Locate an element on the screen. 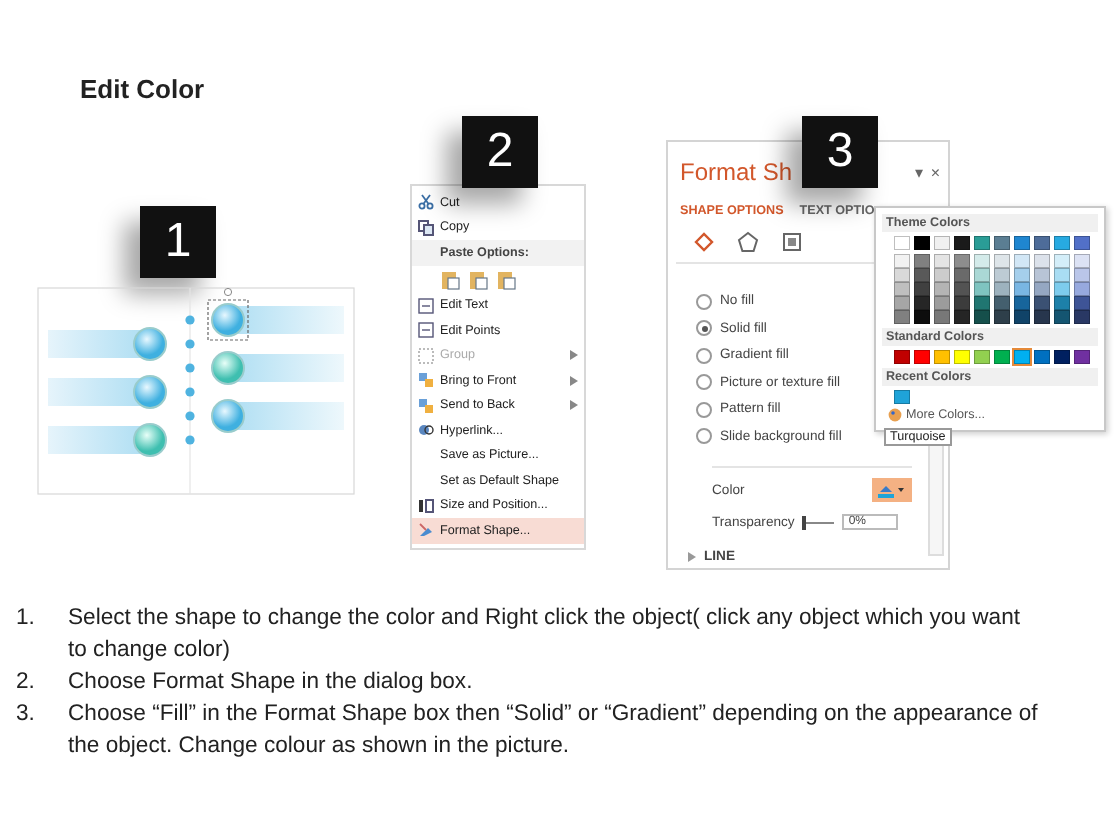  expand-arrow-icon is located at coordinates (692, 557).